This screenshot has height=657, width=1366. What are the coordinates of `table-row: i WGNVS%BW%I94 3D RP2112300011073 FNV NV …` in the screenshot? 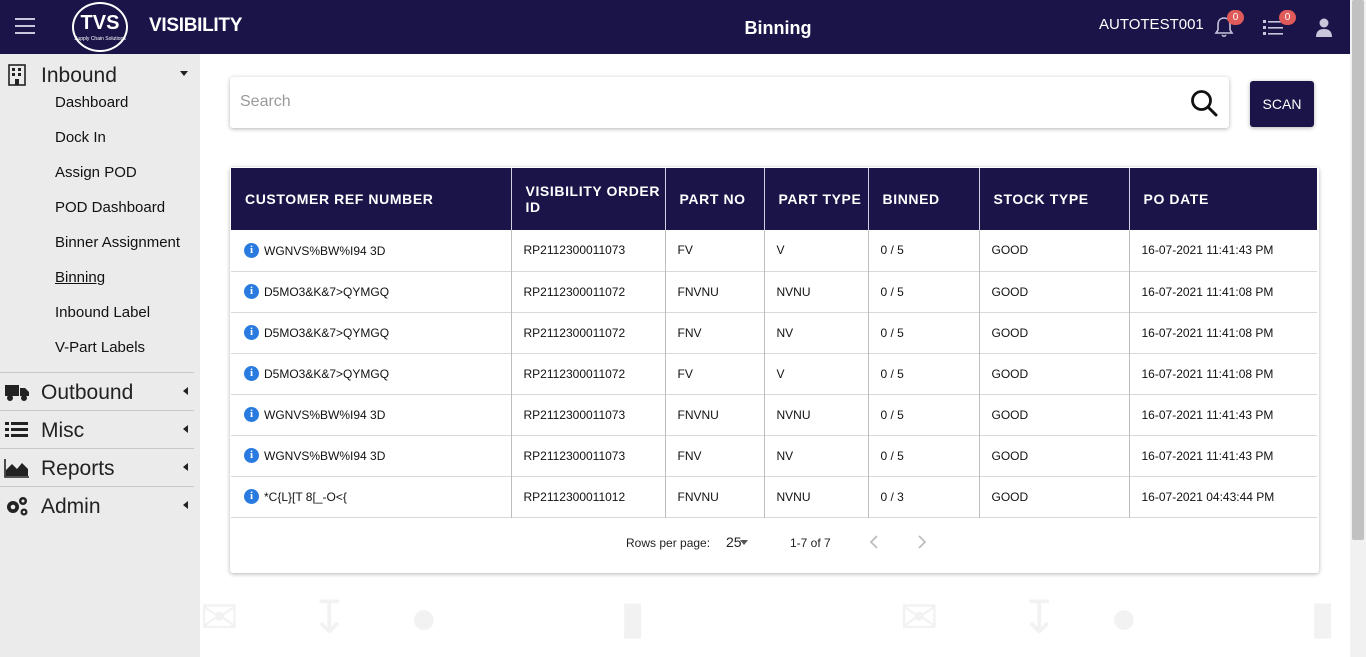 It's located at (774, 455).